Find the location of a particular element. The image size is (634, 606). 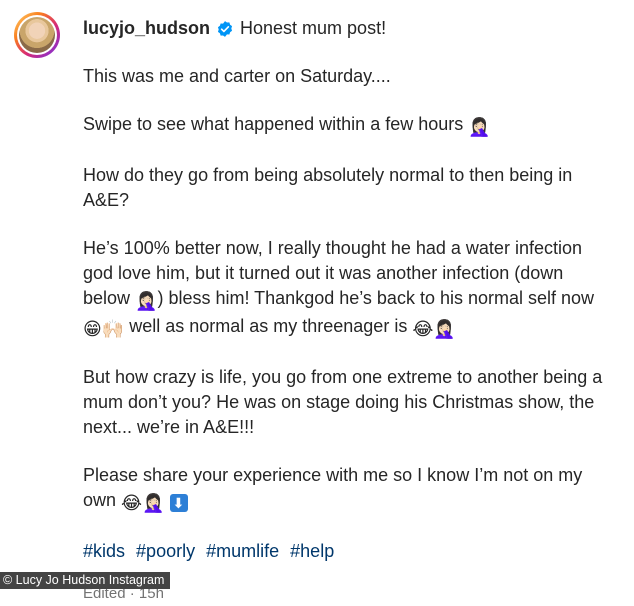

profile-photo is located at coordinates (37, 35).